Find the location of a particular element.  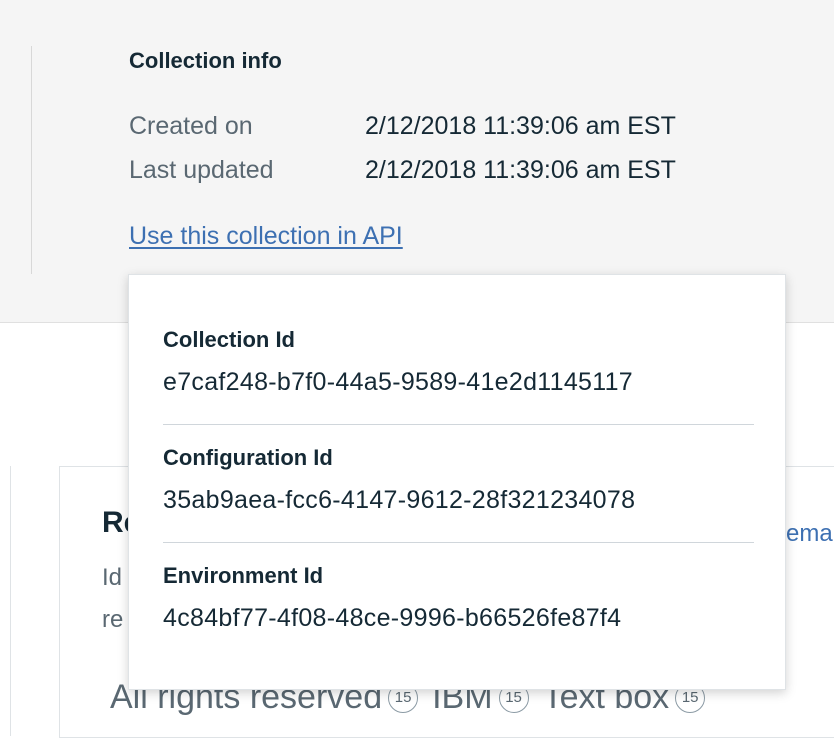

environment-id-value: 4c84bf77-4f08-48ce-9996-b66526fe87f4 is located at coordinates (458, 618).